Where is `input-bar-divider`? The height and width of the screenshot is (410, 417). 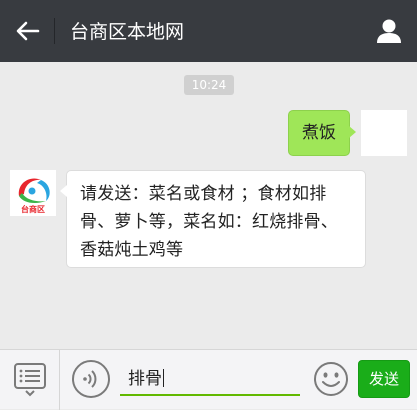
input-bar-divider is located at coordinates (59, 380).